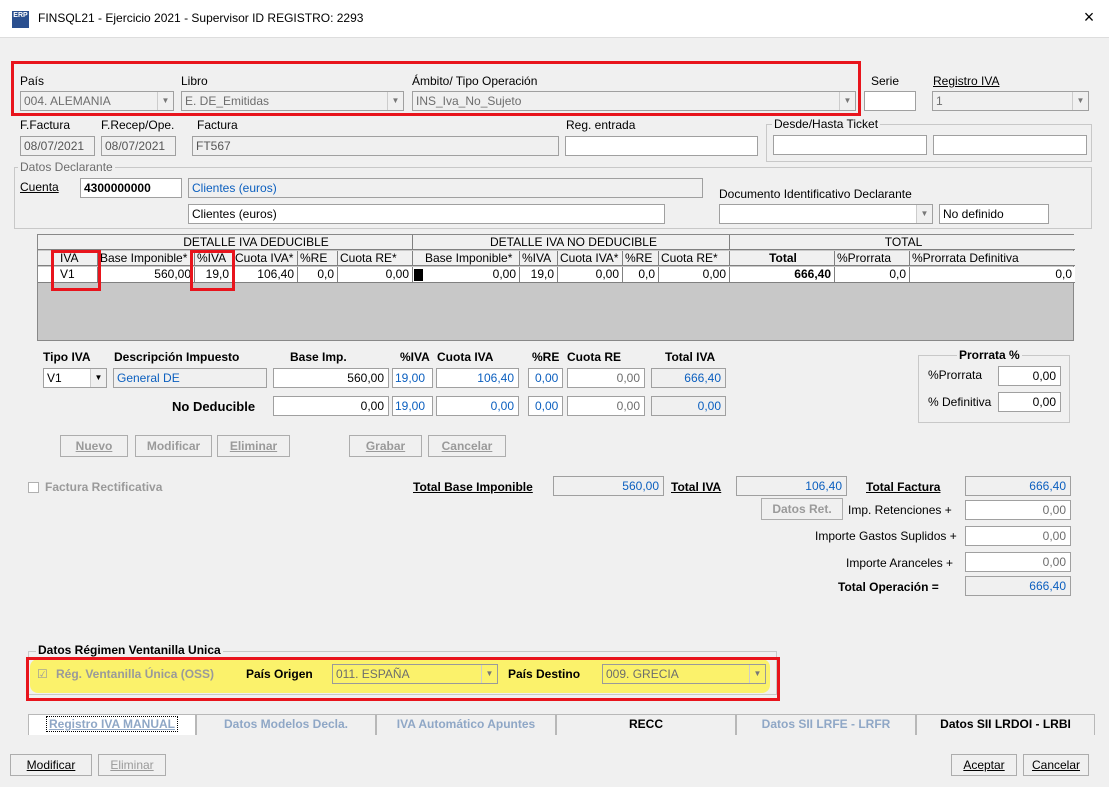  Describe the element at coordinates (426, 214) in the screenshot. I see `cuenta-nombre-2: Clientes (euros)` at that location.